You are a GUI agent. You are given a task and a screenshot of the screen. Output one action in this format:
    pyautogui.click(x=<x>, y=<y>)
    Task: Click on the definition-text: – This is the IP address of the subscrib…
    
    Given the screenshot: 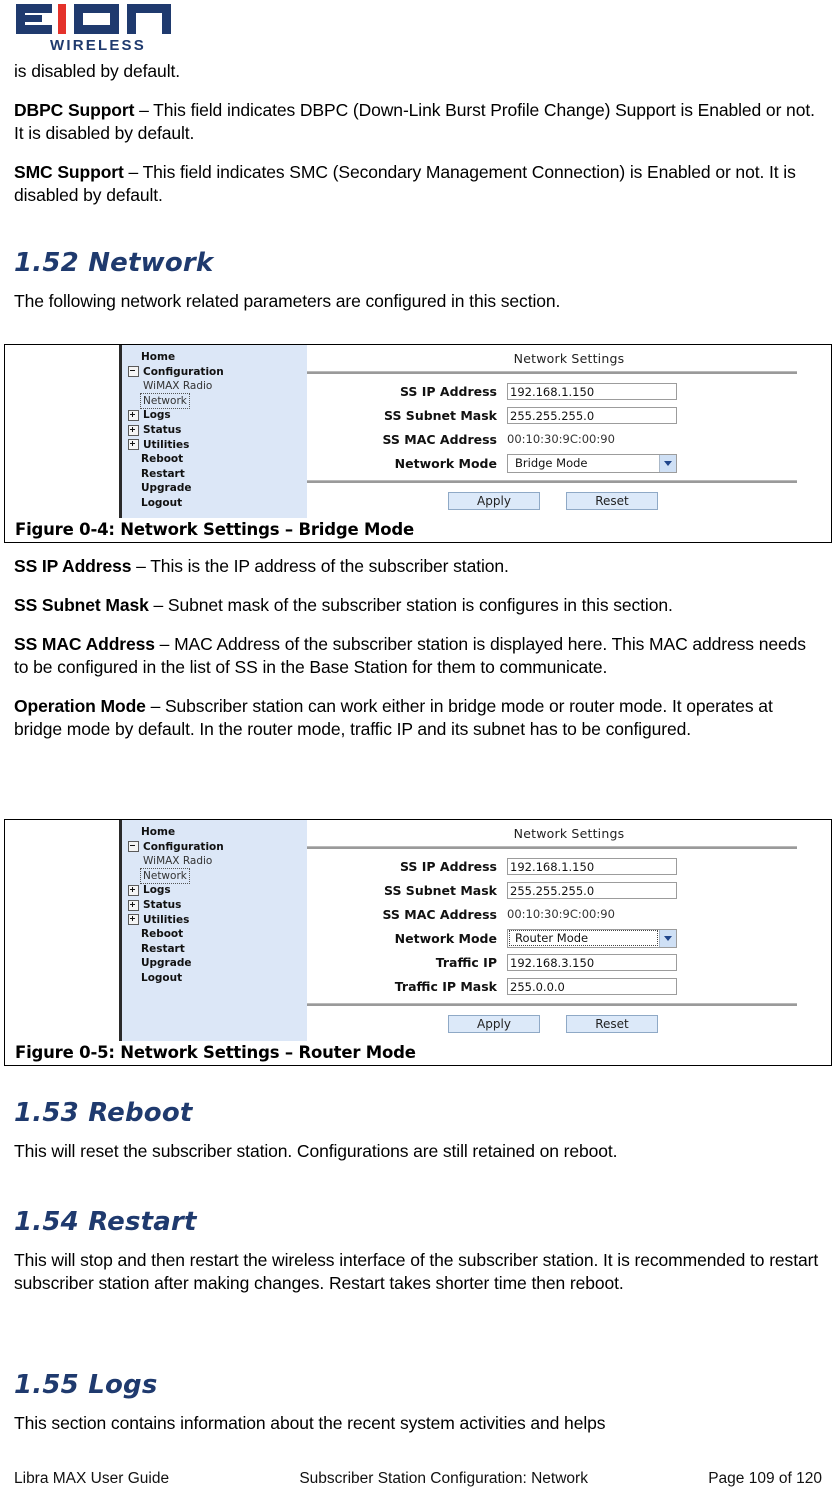 What is the action you would take?
    pyautogui.click(x=320, y=566)
    